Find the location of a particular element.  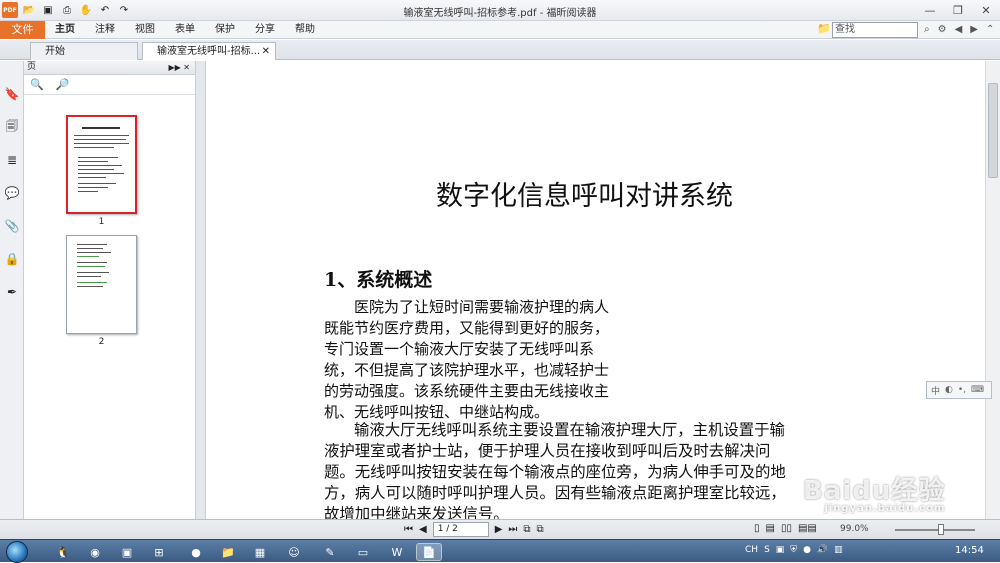

thumbnail-number-1: 1 is located at coordinates (101, 222).